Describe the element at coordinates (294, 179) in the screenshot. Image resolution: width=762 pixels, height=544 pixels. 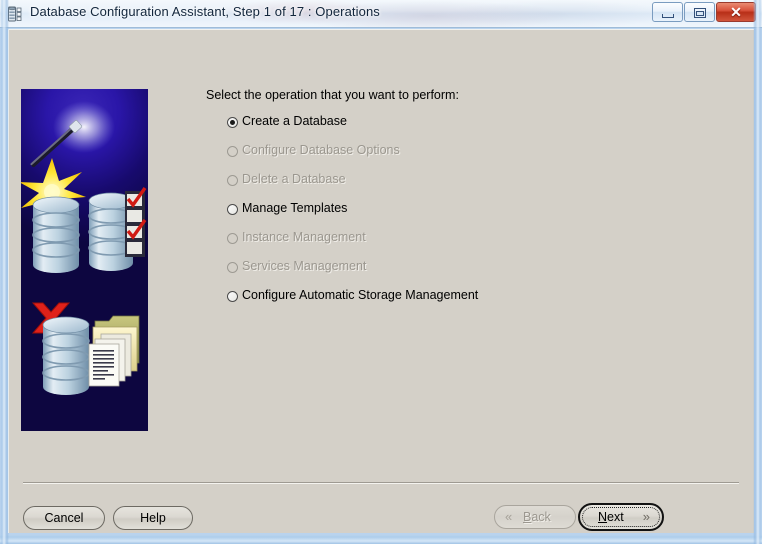
I see `radio-label: Delete a Database` at that location.